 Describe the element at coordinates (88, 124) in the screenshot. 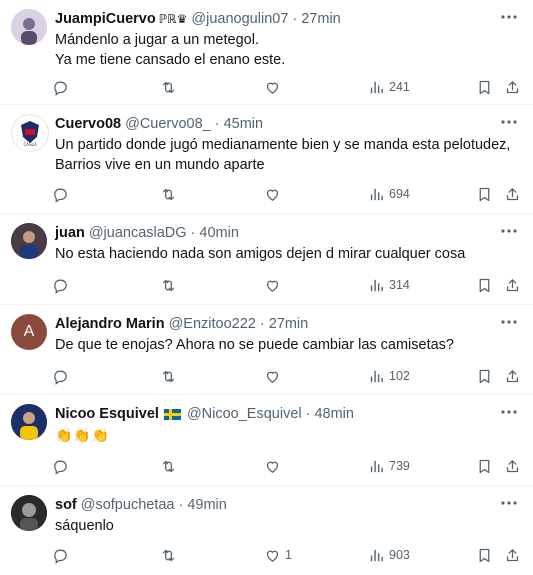

I see `author-name: Cuervo08` at that location.